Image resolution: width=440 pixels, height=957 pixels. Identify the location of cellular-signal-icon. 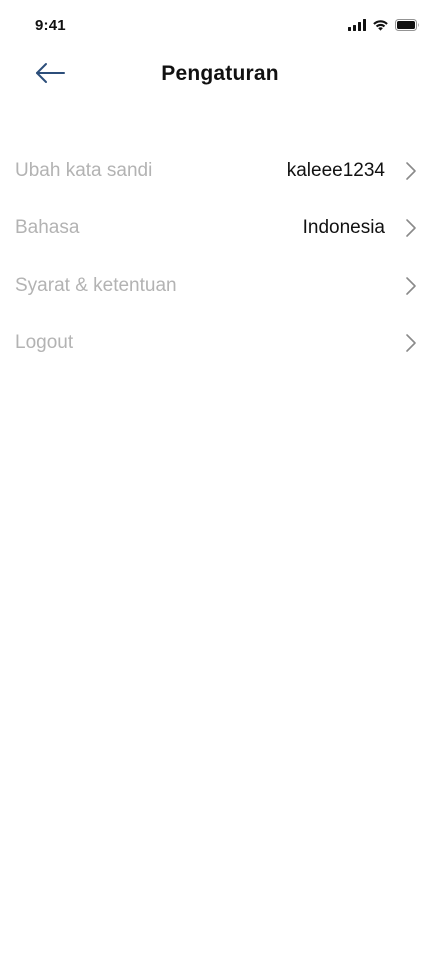
(357, 25).